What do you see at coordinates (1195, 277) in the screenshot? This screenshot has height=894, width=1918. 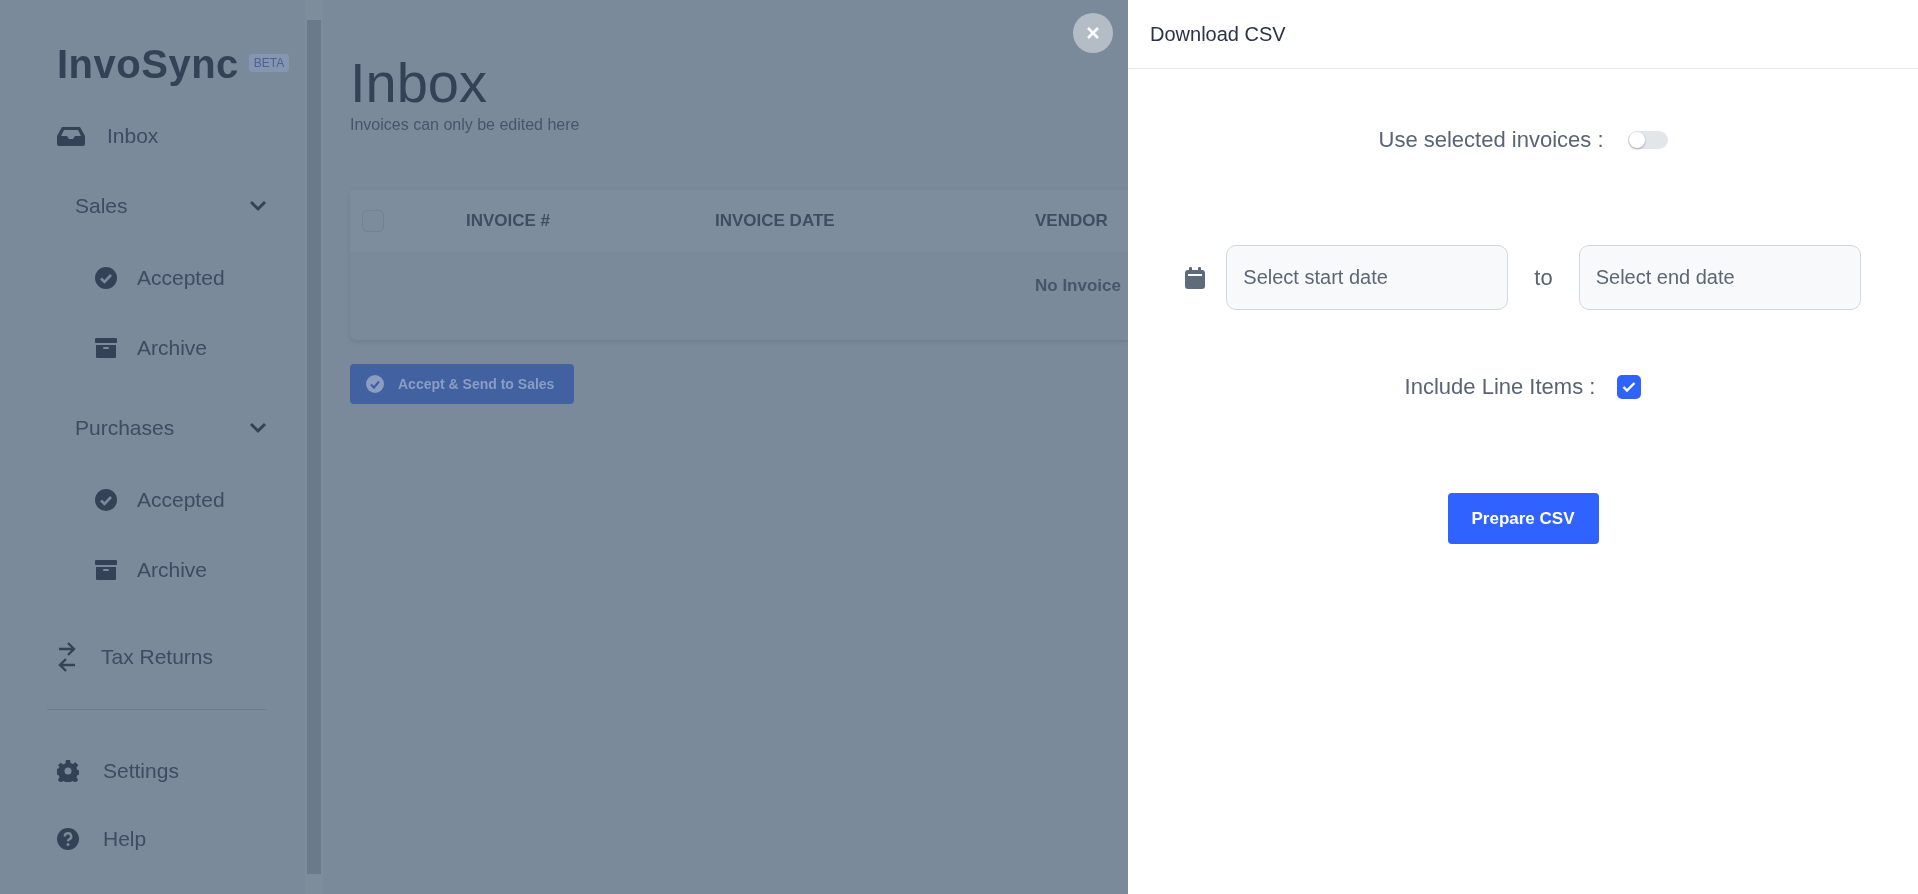 I see `calendar-icon` at bounding box center [1195, 277].